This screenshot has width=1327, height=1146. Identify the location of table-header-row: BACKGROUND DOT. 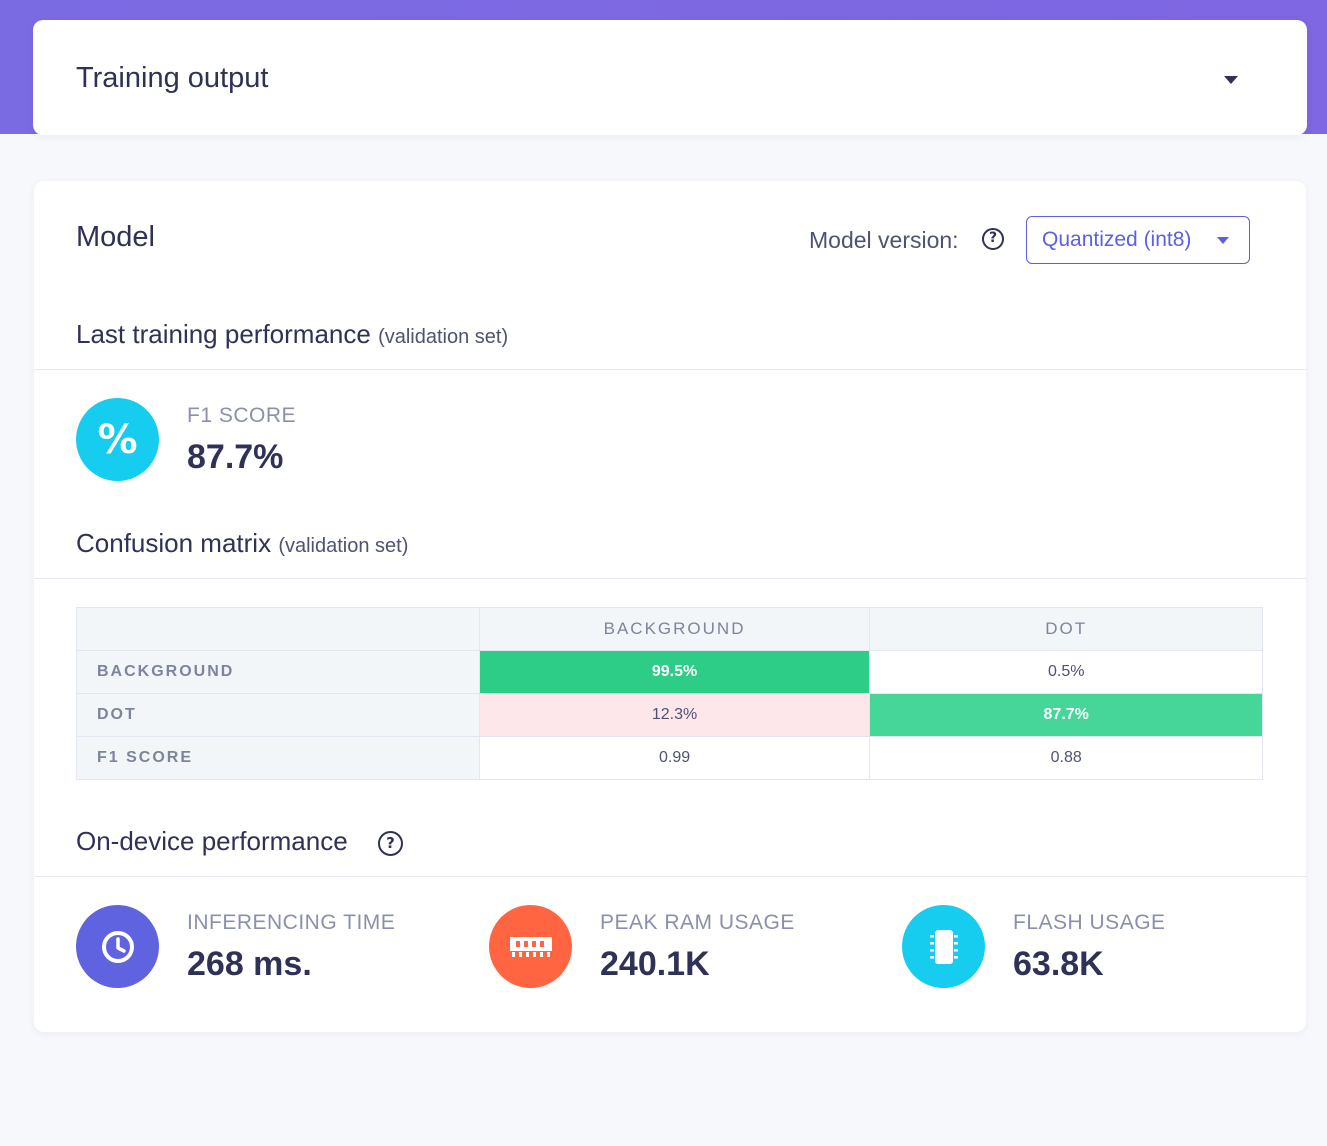
(669, 629).